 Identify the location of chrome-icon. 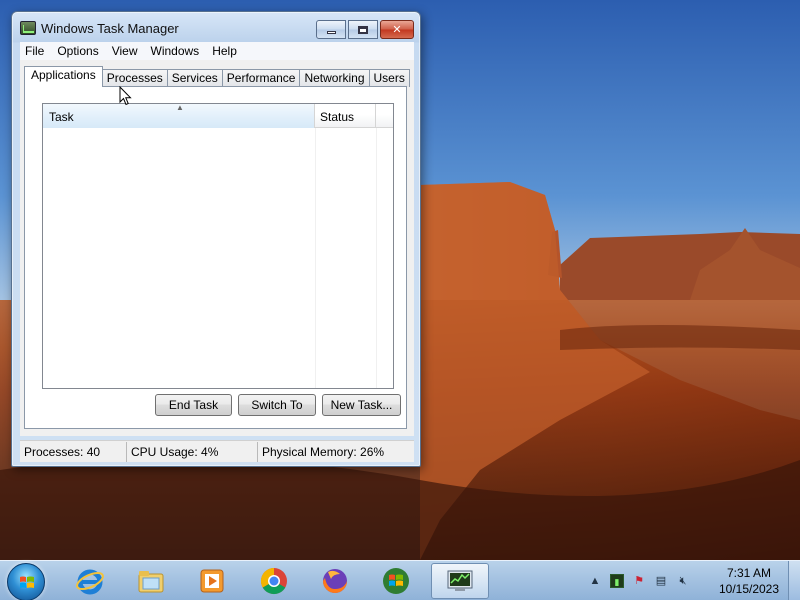
(273, 581).